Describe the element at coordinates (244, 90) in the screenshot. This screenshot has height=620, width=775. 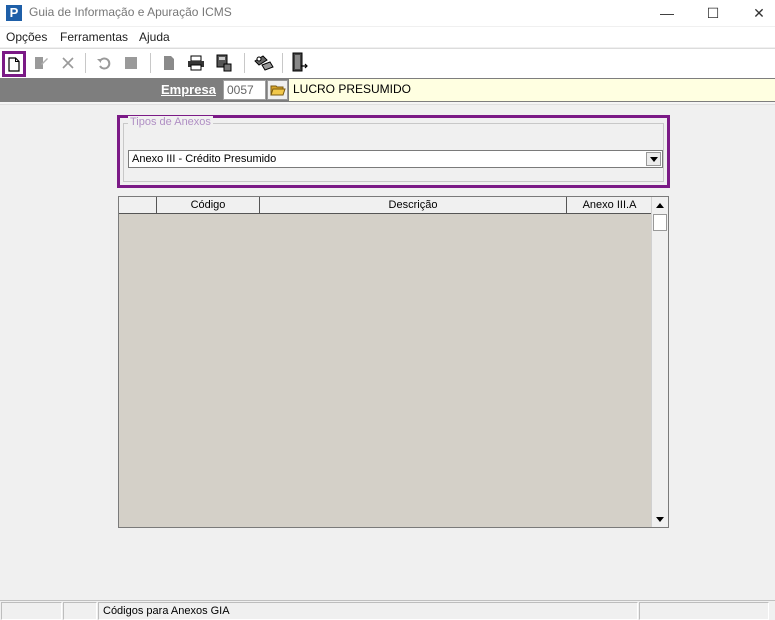
I see `empresa-code-field: 0057` at that location.